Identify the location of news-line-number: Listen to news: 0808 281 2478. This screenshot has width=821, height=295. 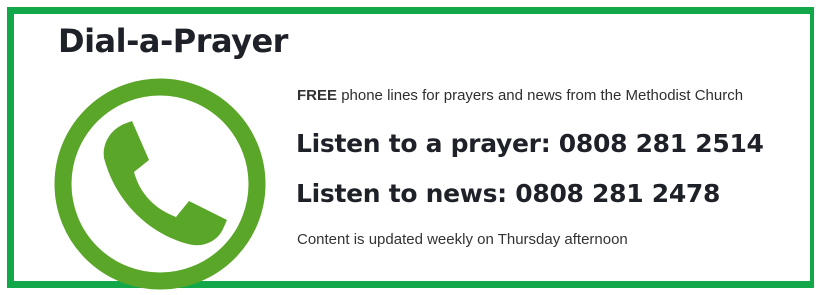
(508, 193).